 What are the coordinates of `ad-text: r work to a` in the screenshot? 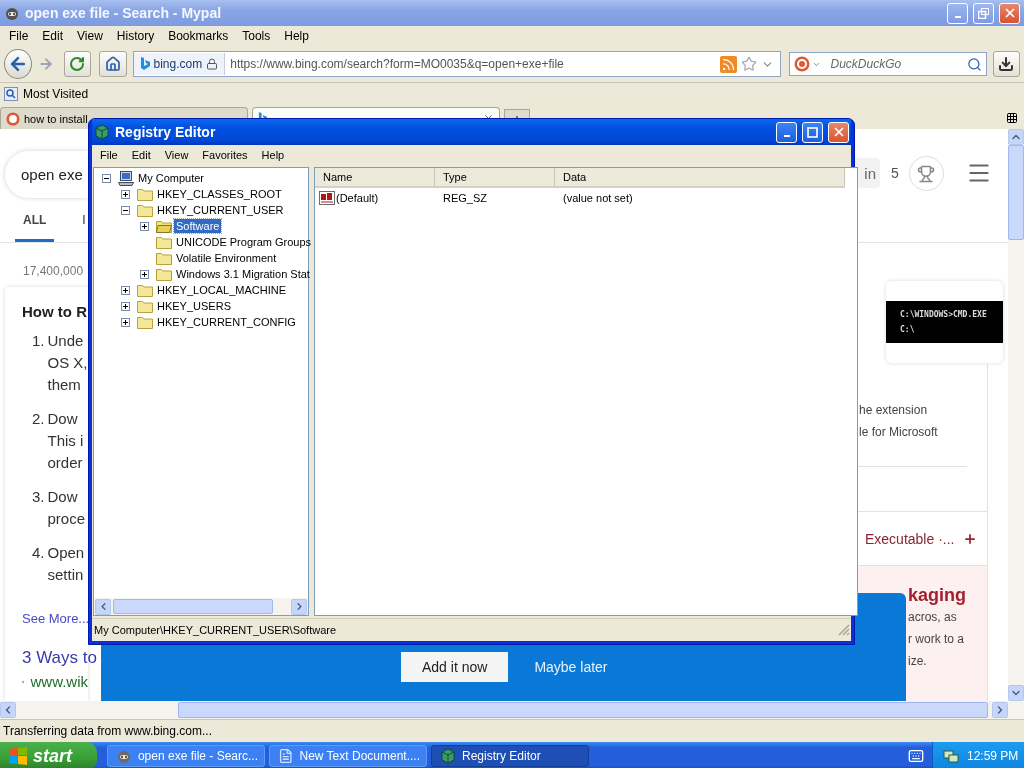 It's located at (936, 639).